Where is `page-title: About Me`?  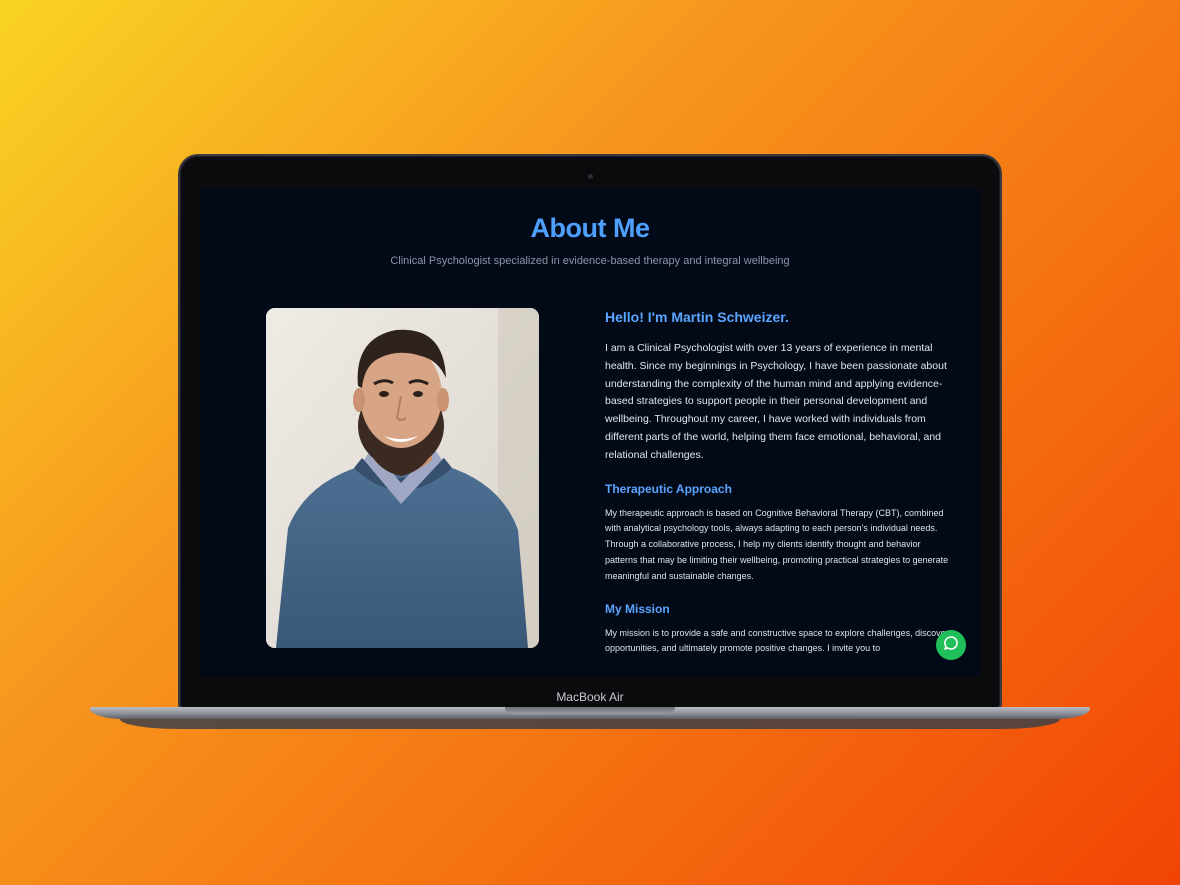 page-title: About Me is located at coordinates (590, 228).